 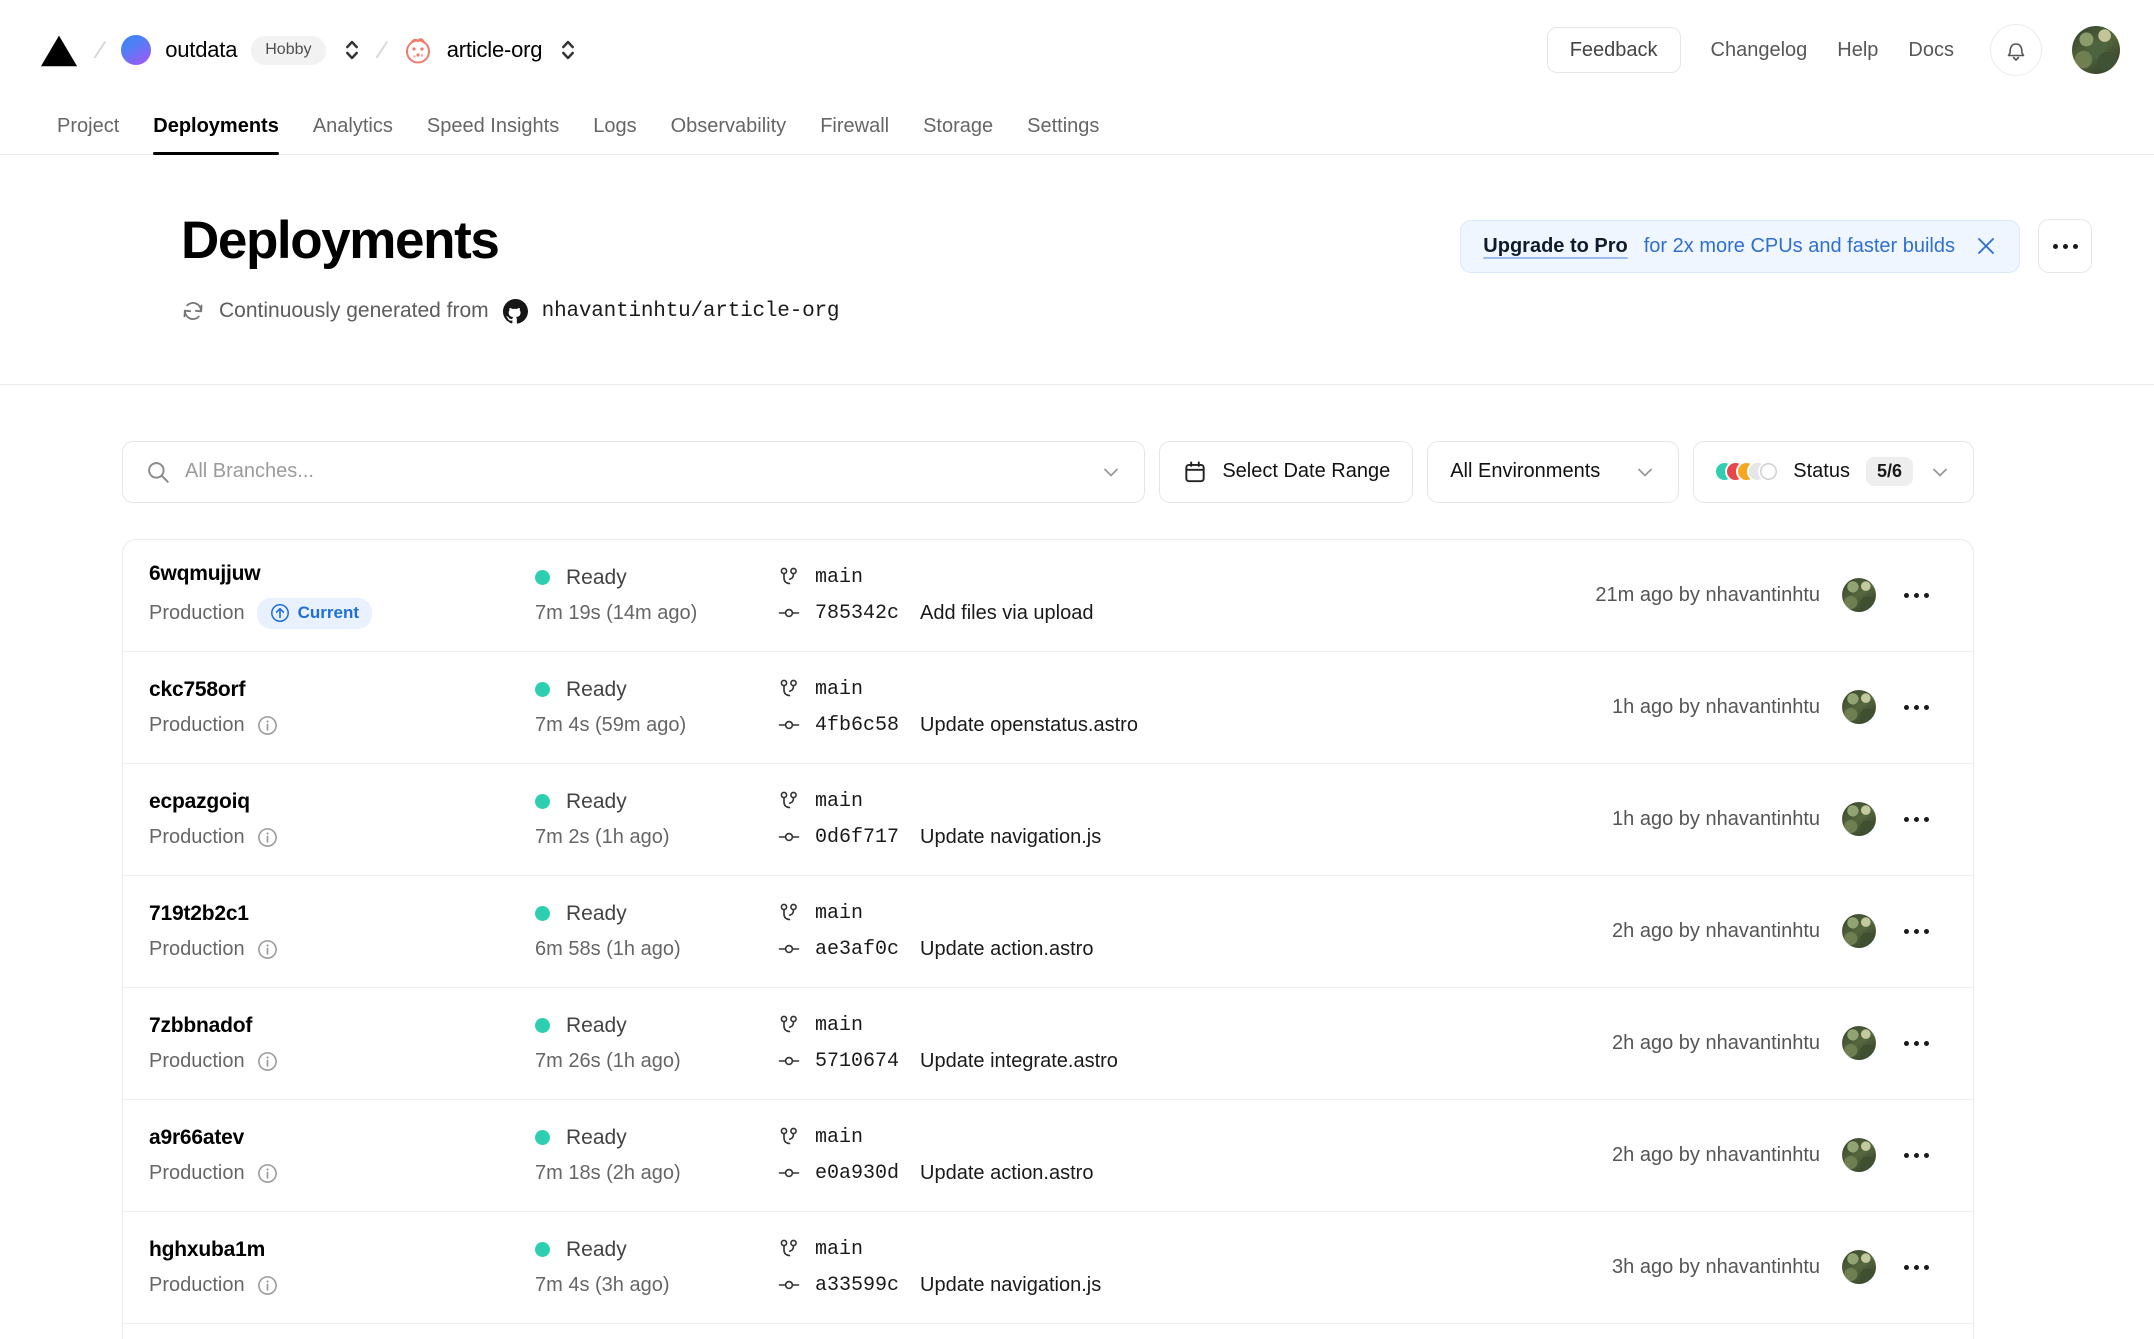 I want to click on git-branch-icon, so click(x=788, y=688).